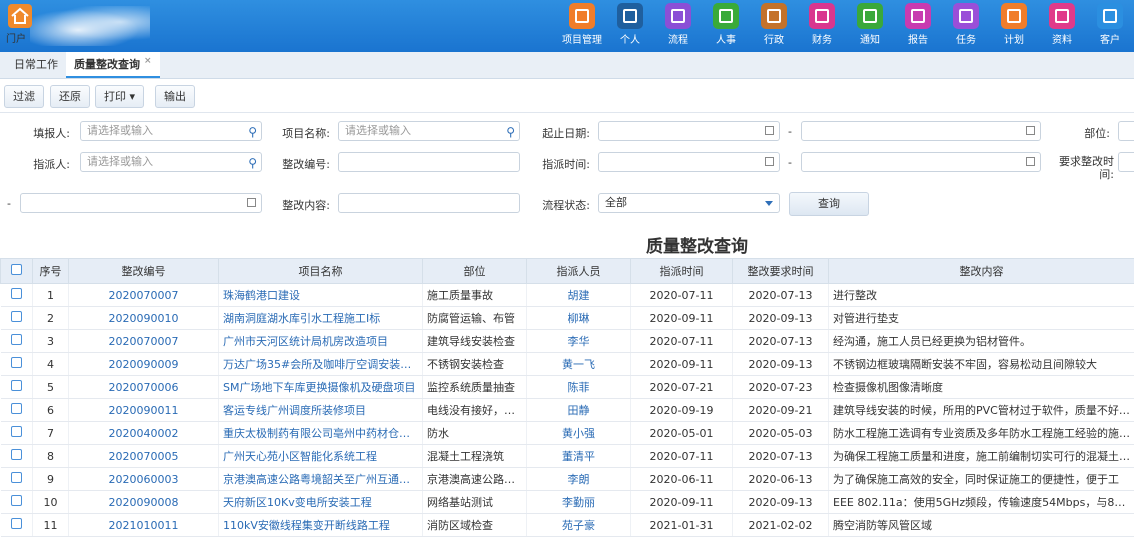 Image resolution: width=1134 pixels, height=546 pixels. What do you see at coordinates (578, 364) in the screenshot?
I see `row-person: 黄一飞` at bounding box center [578, 364].